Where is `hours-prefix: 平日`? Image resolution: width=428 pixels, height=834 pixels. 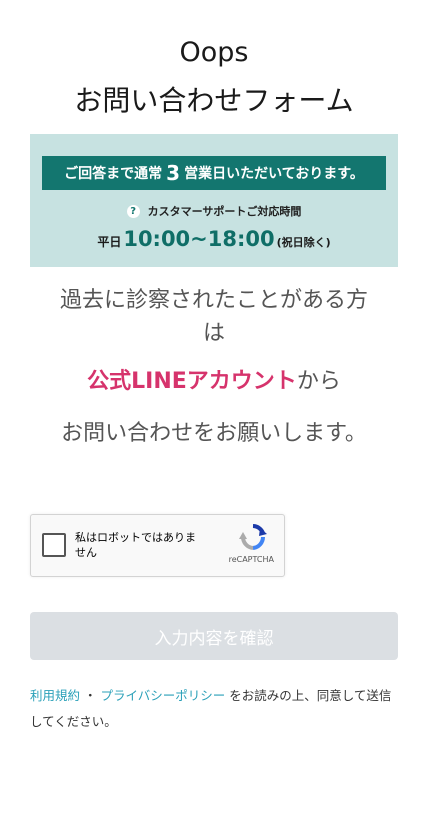 hours-prefix: 平日 is located at coordinates (109, 242).